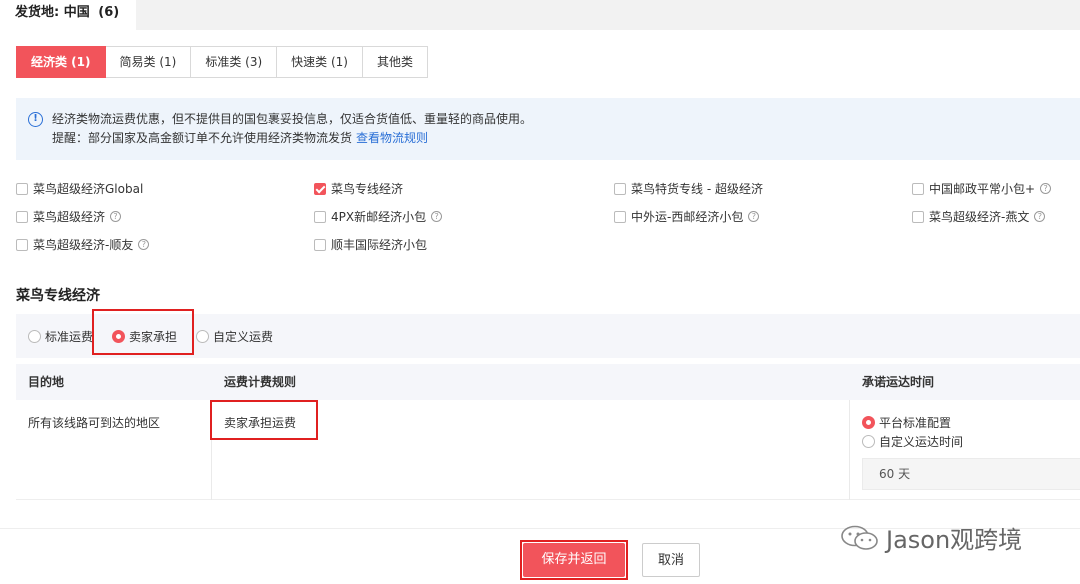 The width and height of the screenshot is (1080, 584). I want to click on watermark-text: Jason观跨境, so click(954, 540).